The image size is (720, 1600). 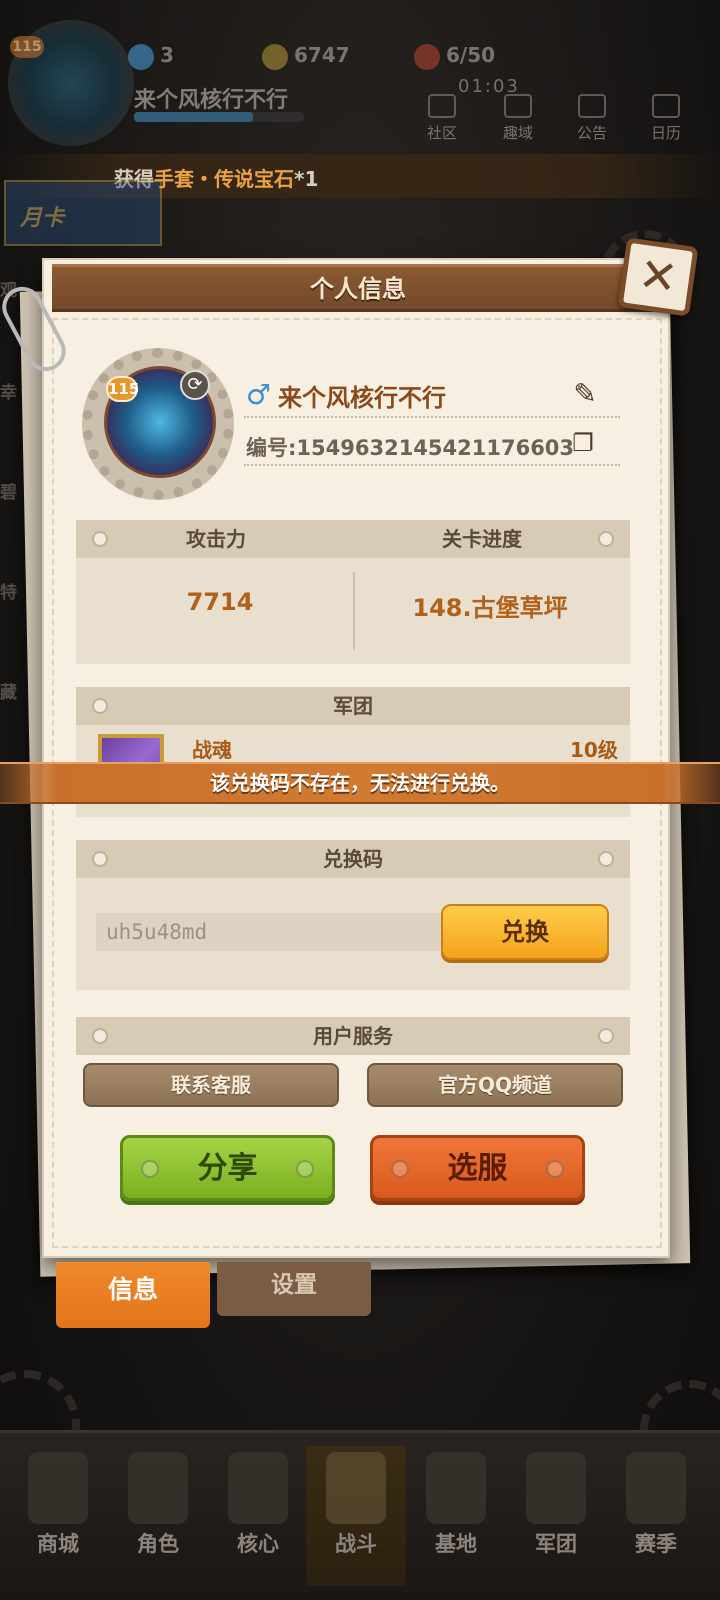 What do you see at coordinates (517, 133) in the screenshot?
I see `fun-zone-label: 趣域` at bounding box center [517, 133].